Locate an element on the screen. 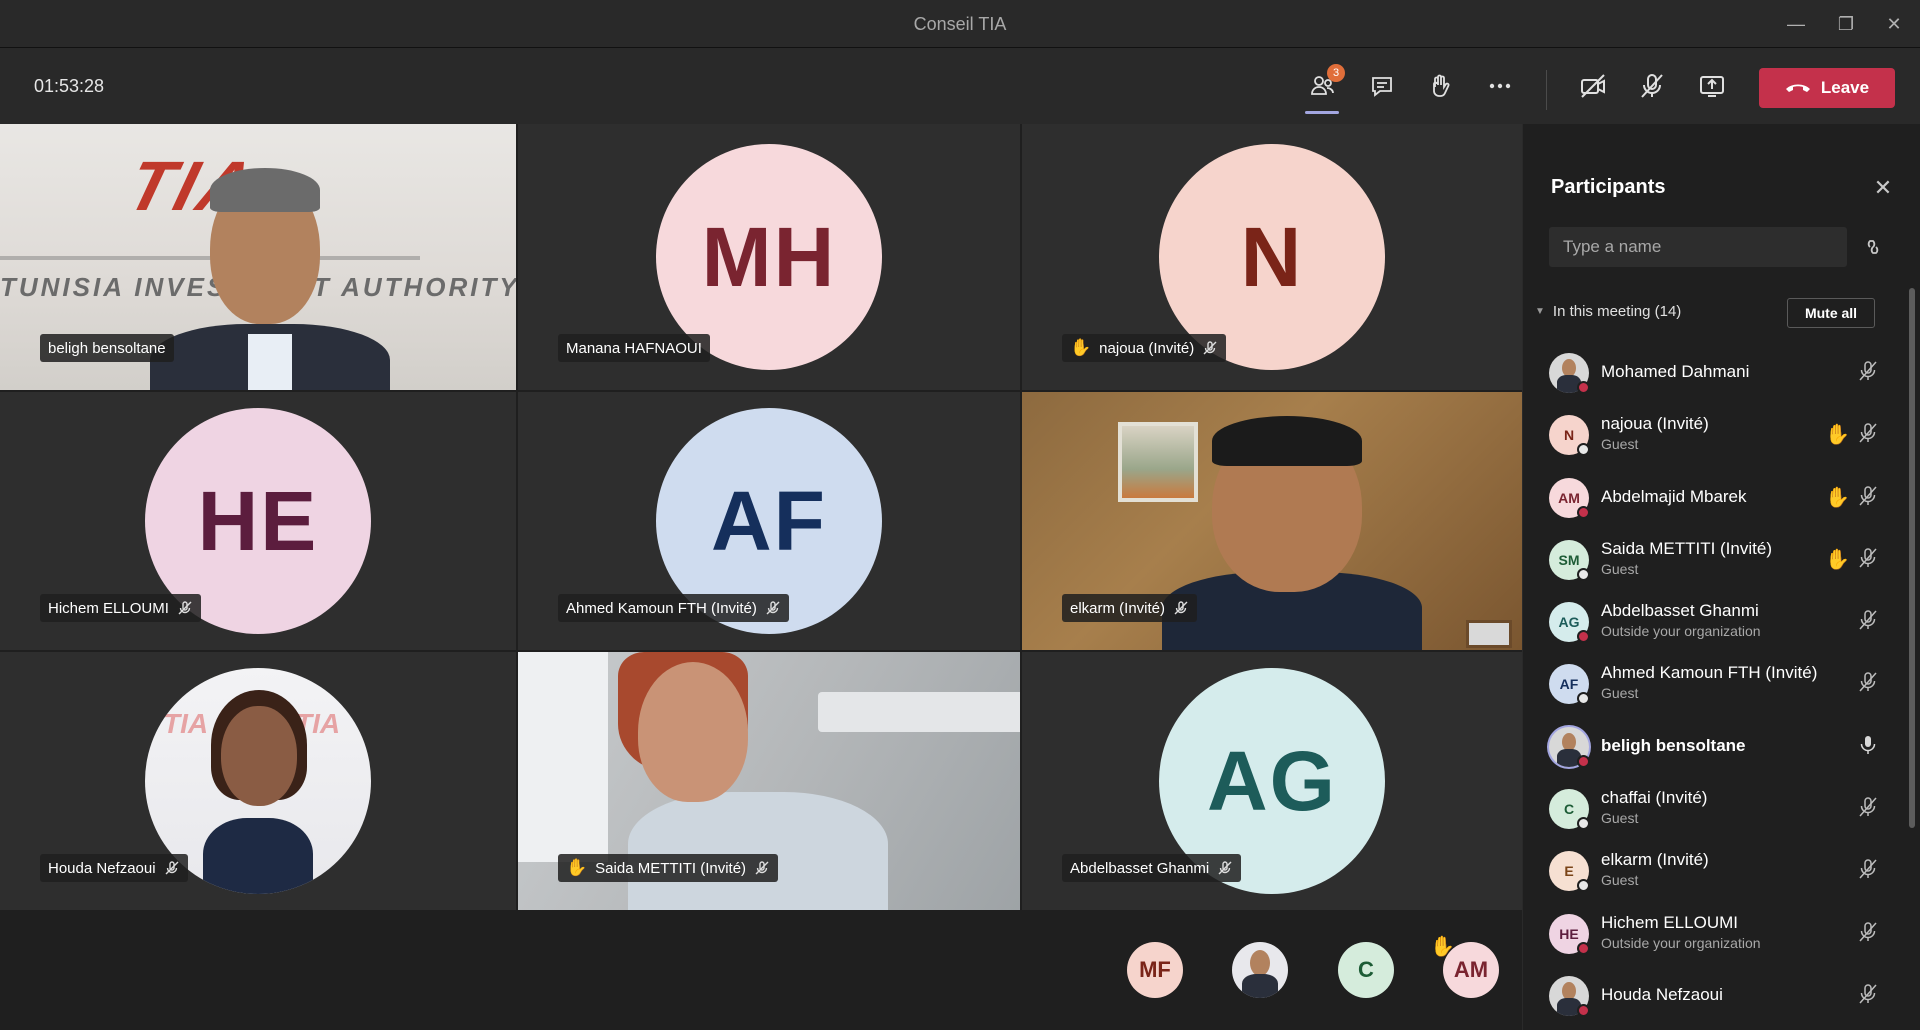 The image size is (1920, 1030). wall-painting is located at coordinates (1158, 462).